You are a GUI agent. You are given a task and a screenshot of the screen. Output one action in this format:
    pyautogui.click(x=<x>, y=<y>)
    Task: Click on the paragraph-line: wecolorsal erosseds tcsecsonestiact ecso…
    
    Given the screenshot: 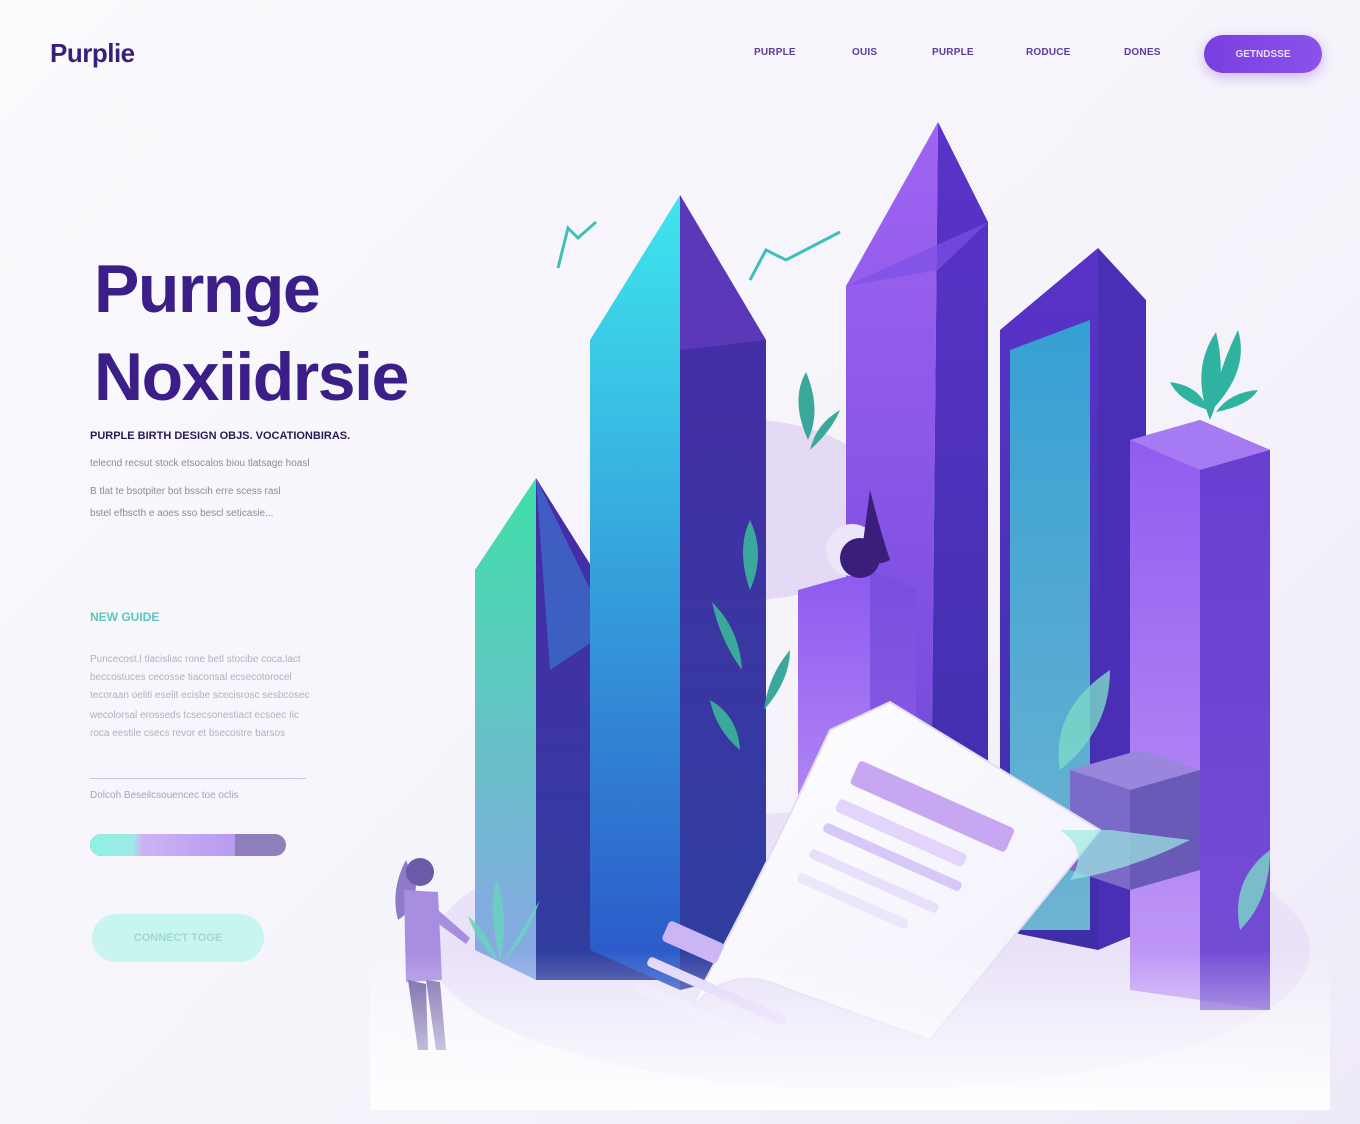 What is the action you would take?
    pyautogui.click(x=194, y=715)
    